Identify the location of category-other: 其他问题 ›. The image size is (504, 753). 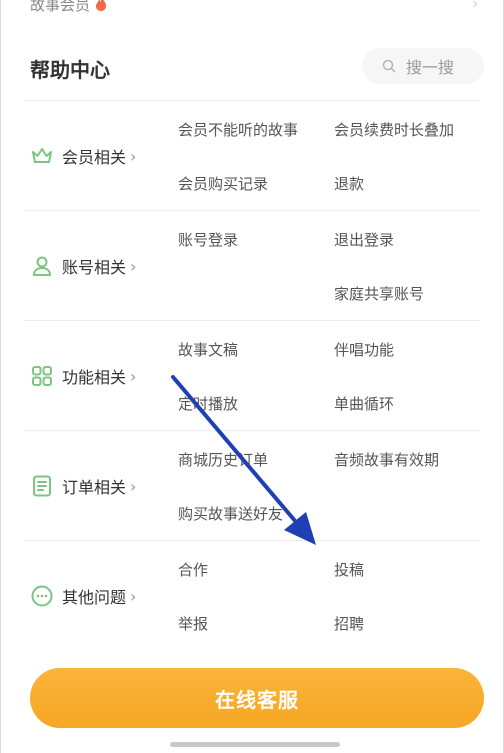
(83, 596).